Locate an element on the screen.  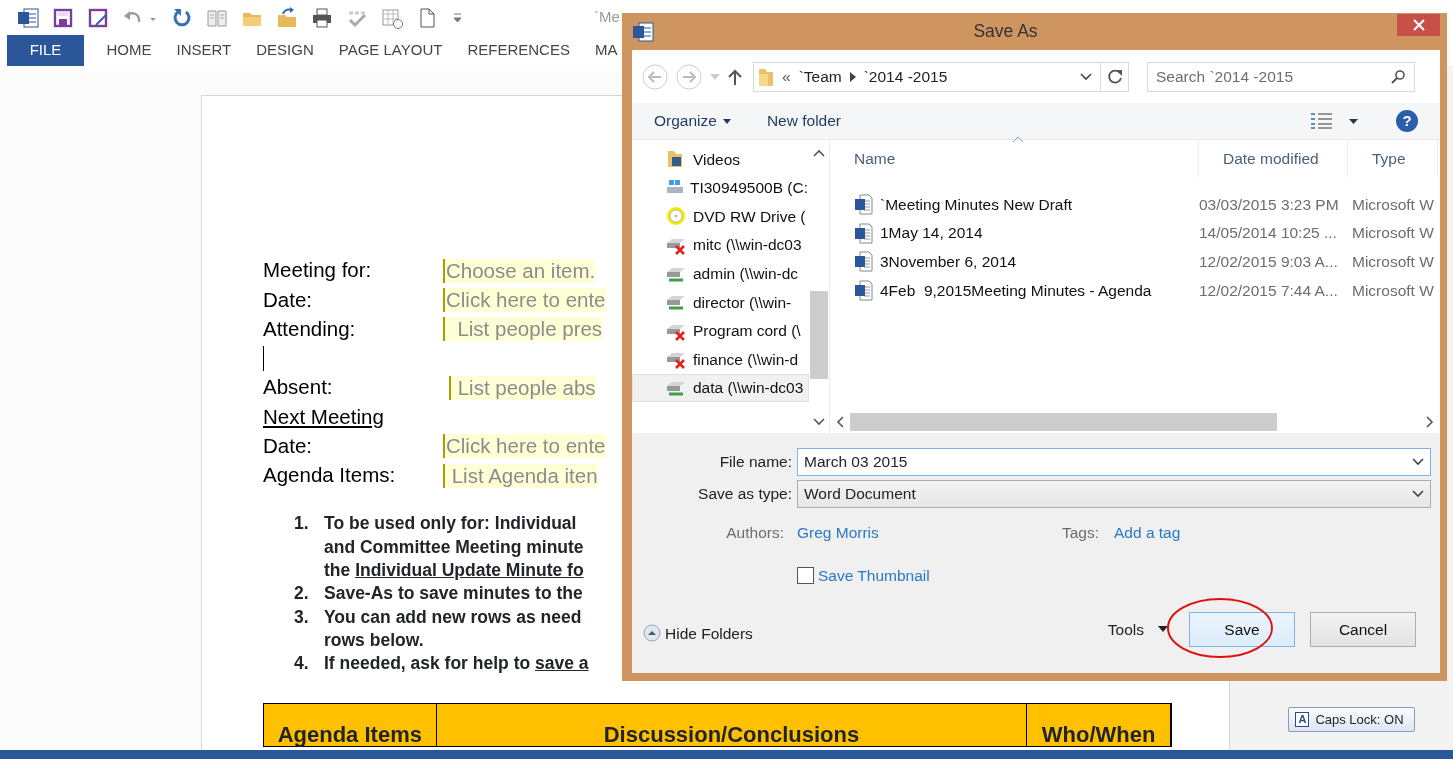
instruction-text: rows below. is located at coordinates (374, 640).